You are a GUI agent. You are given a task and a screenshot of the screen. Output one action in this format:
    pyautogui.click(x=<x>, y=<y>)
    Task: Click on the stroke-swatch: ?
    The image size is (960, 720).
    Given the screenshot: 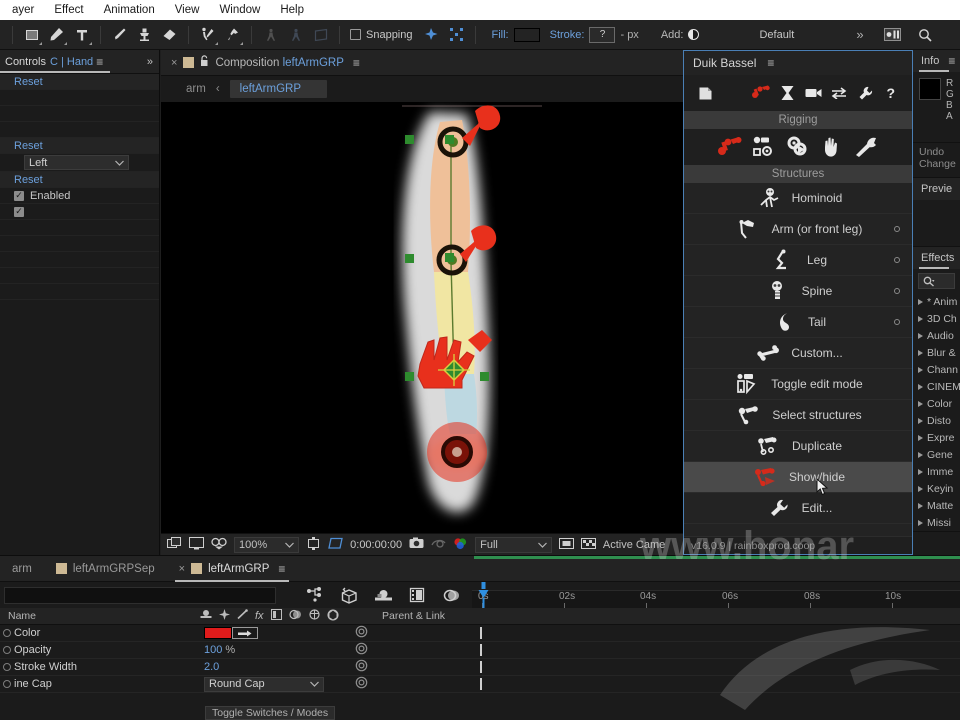 What is the action you would take?
    pyautogui.click(x=602, y=34)
    